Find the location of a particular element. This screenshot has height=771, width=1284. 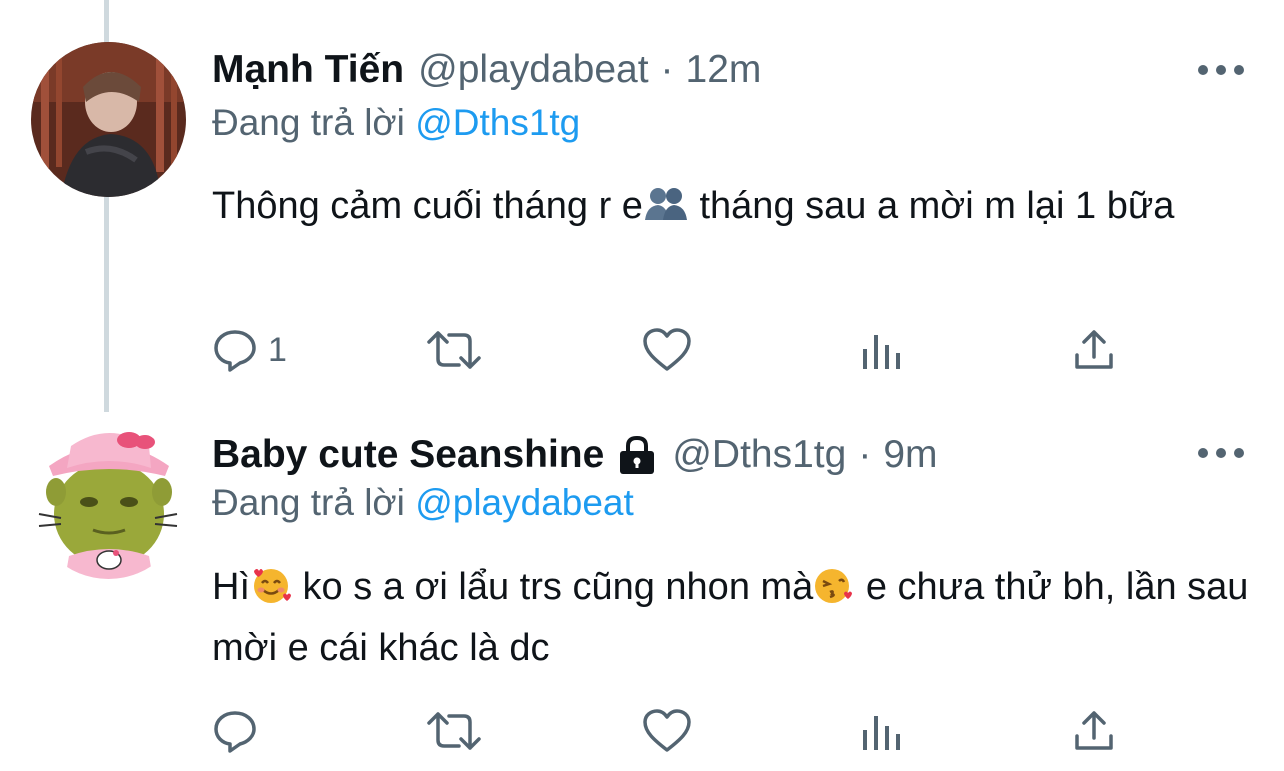

smiling-face-with-hearts-emoji is located at coordinates (271, 593).